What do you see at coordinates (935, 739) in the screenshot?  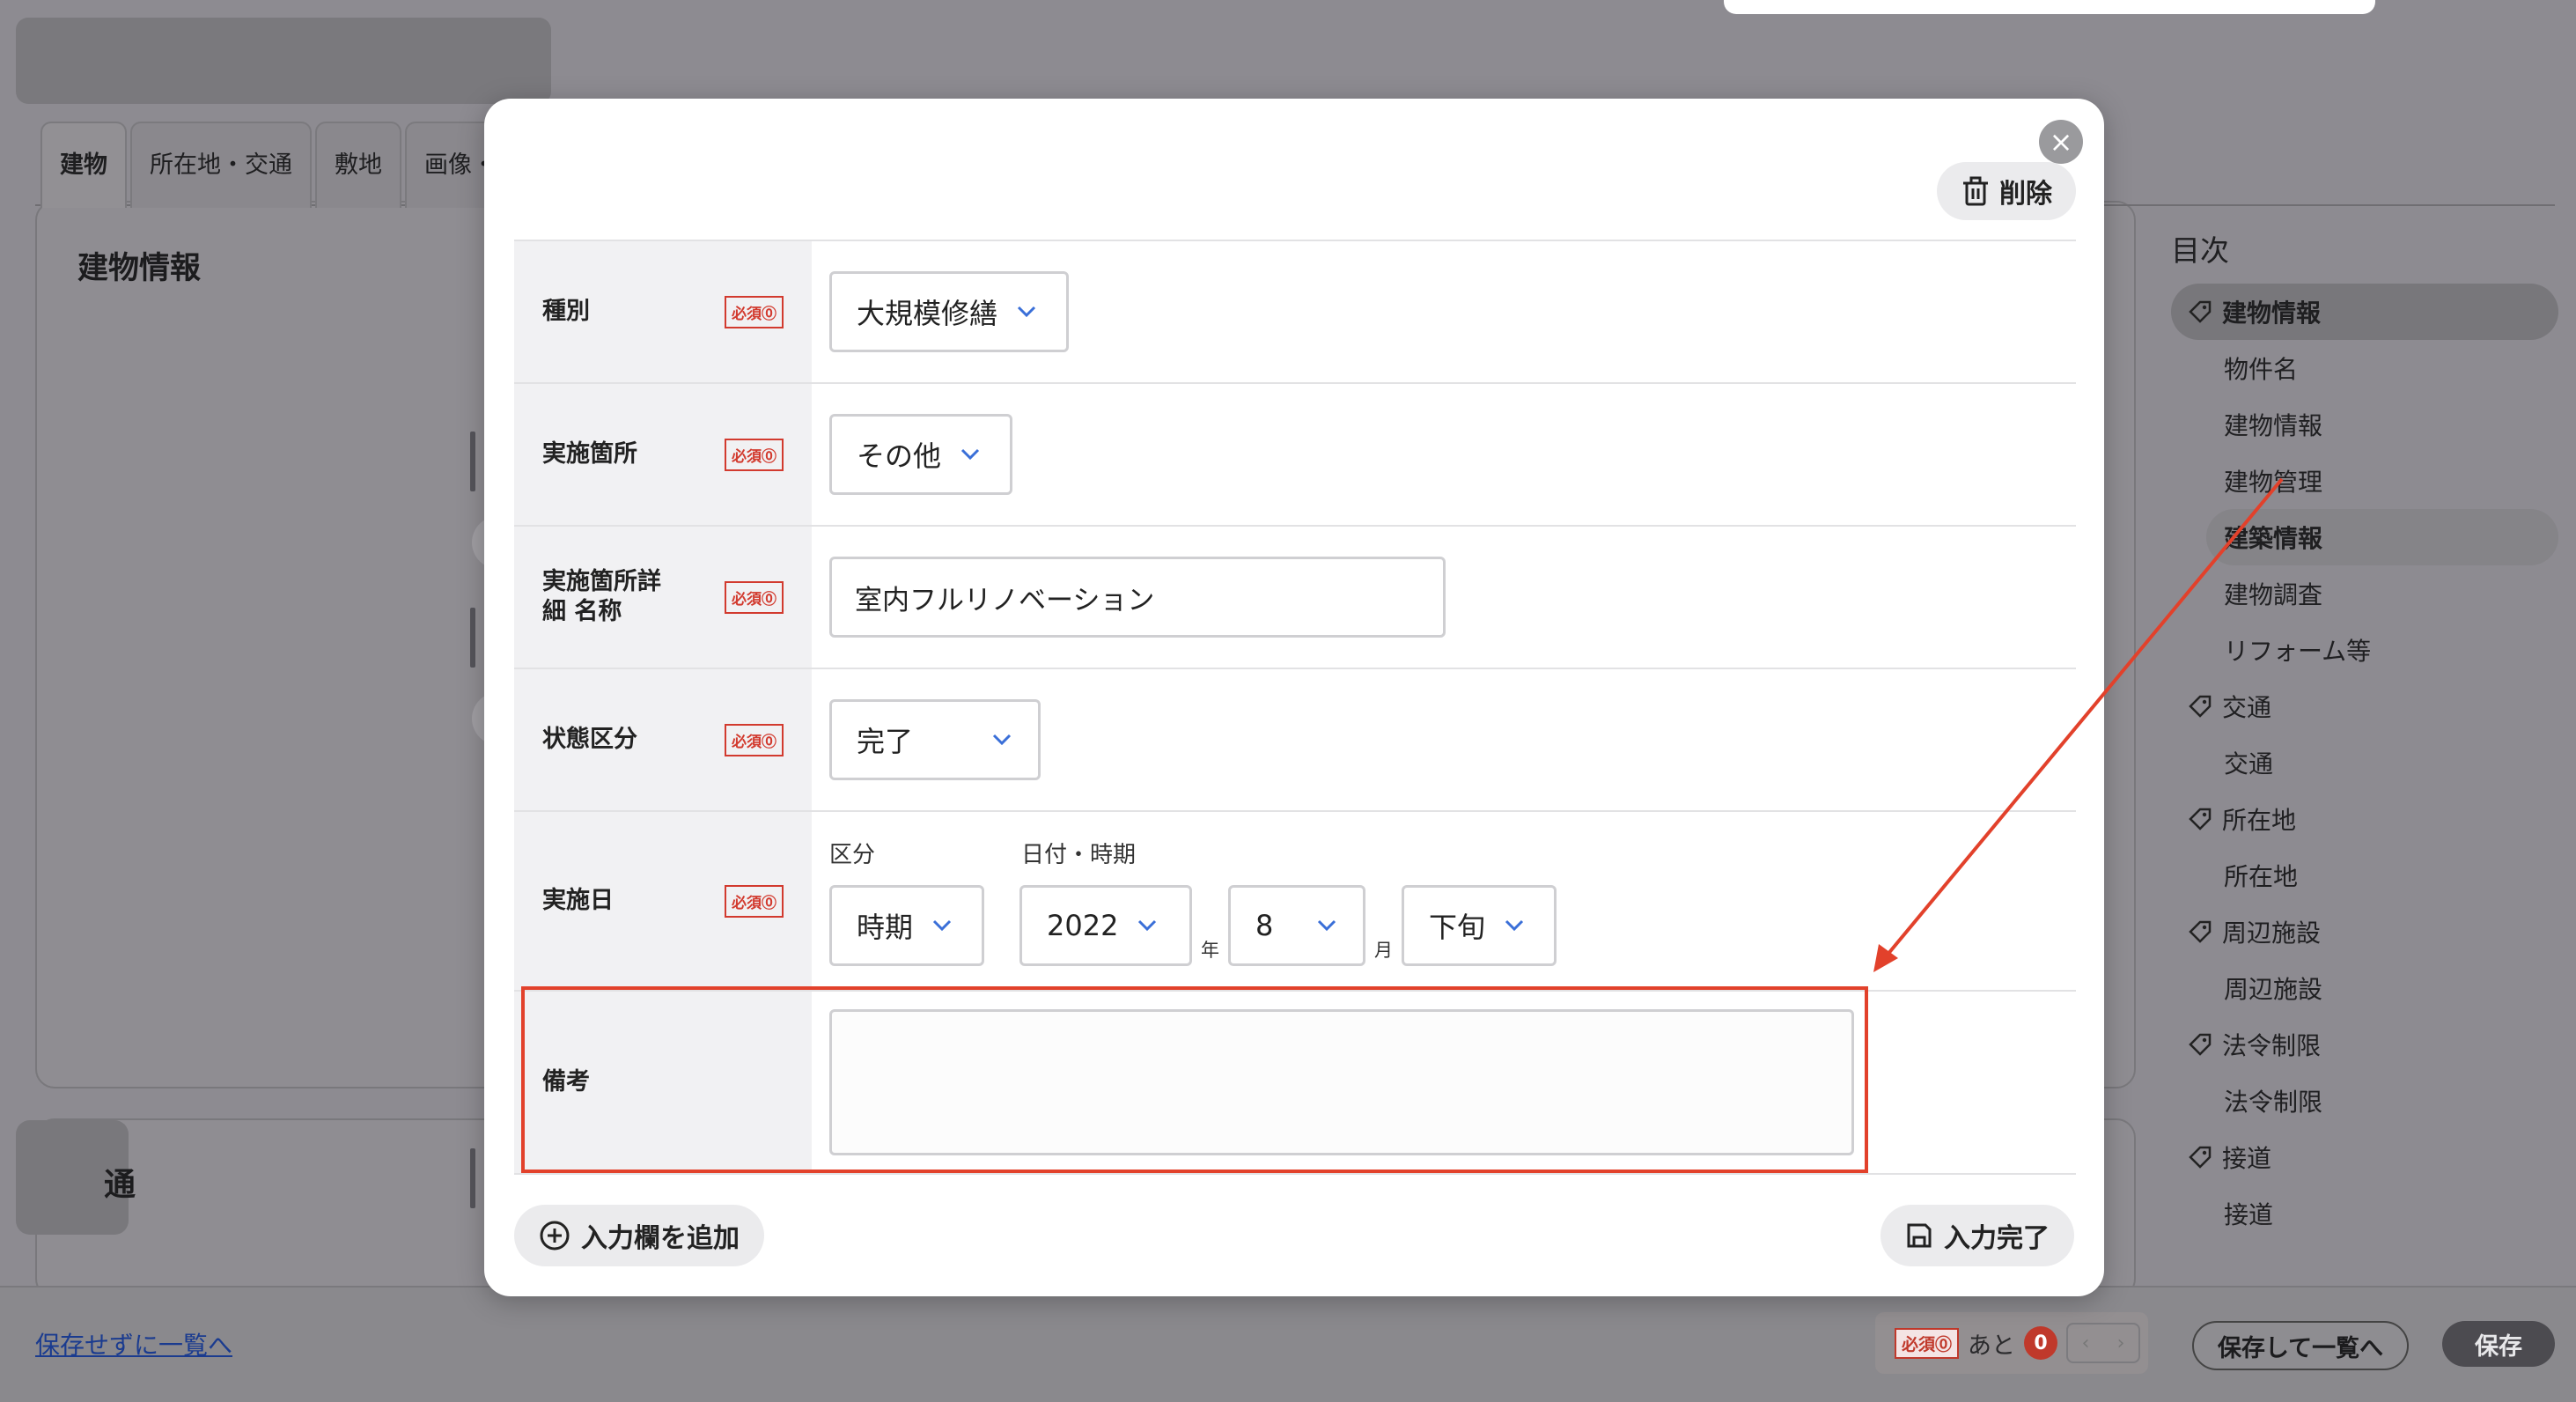 I see `status-select: 完了` at bounding box center [935, 739].